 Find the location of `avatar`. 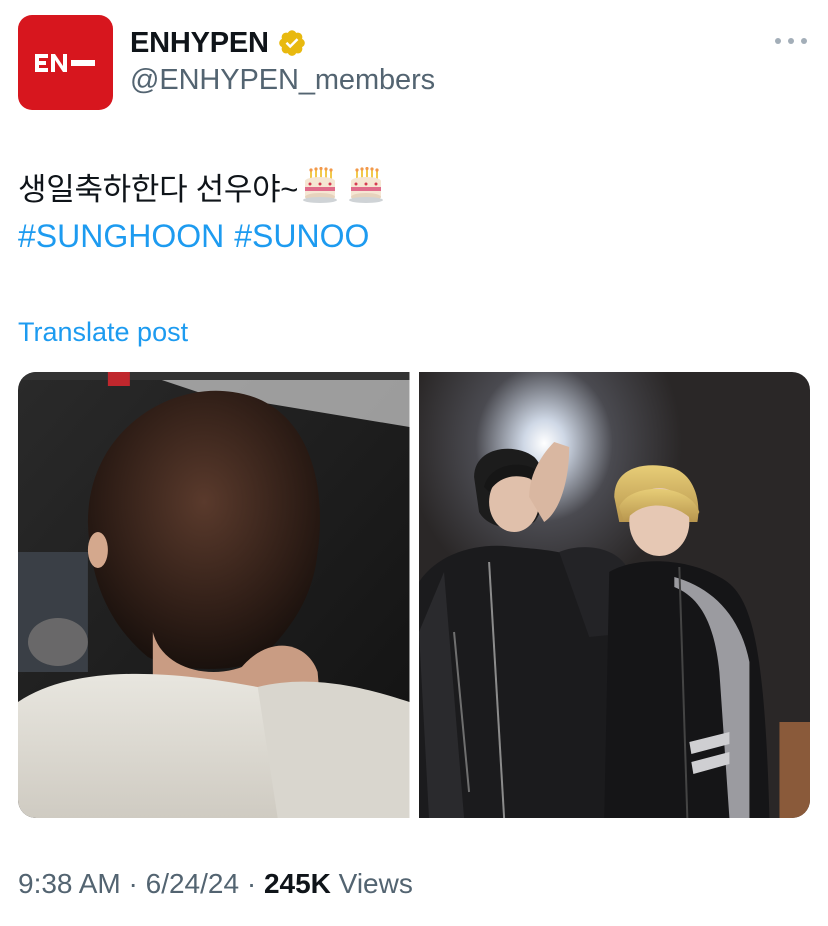

avatar is located at coordinates (65, 62).